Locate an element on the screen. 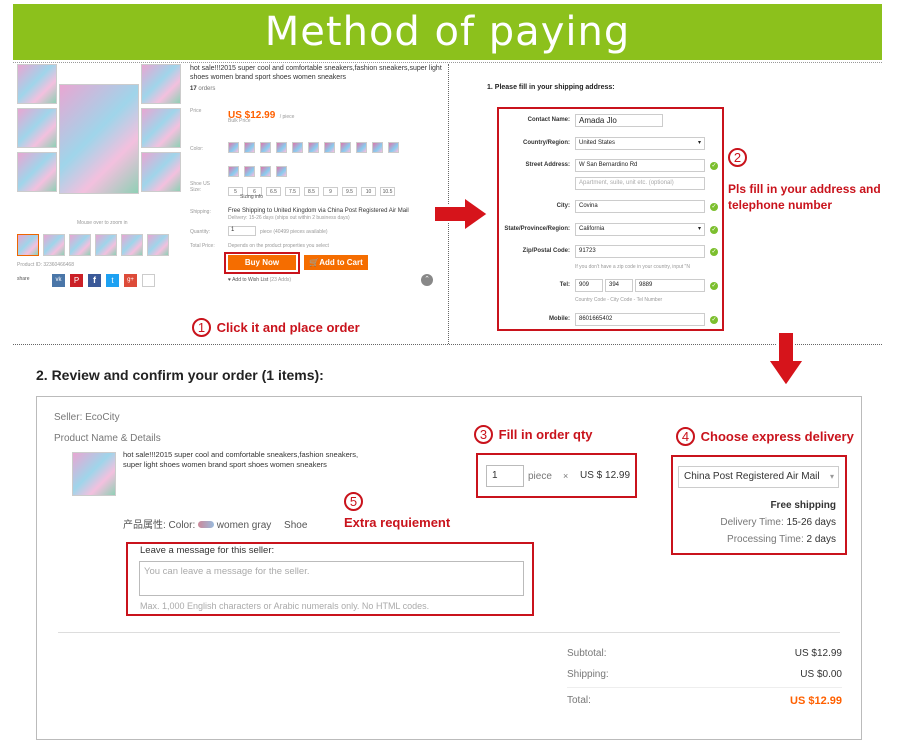 This screenshot has height=740, width=900. processing-time-label: Processing Time: is located at coordinates (765, 539).